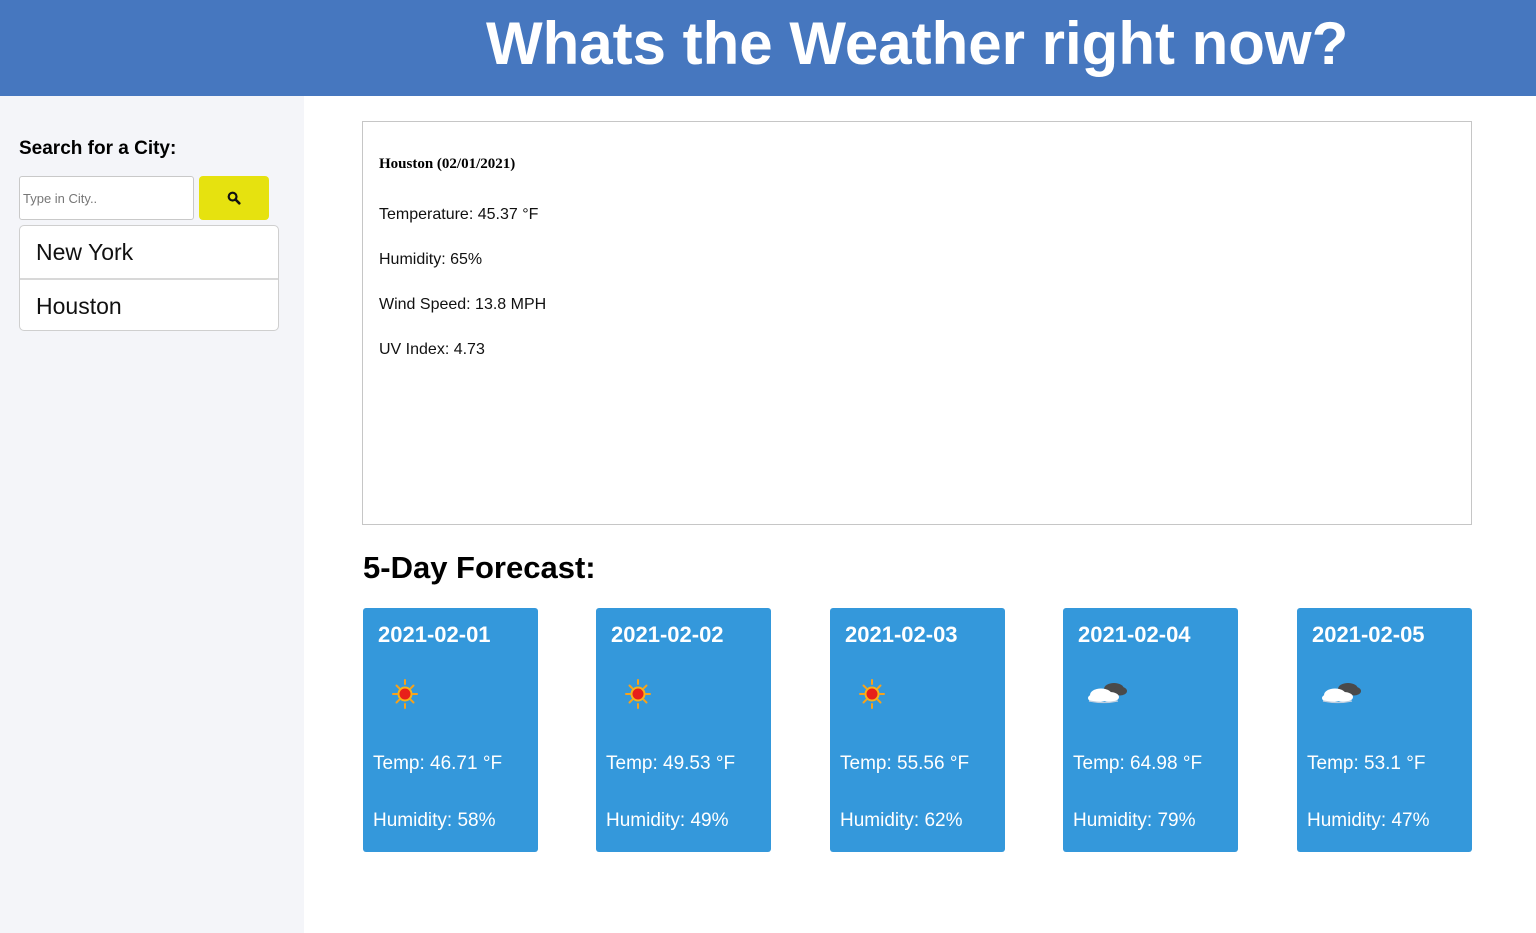  I want to click on current-city-title: Houston (02/01/2021), so click(447, 164).